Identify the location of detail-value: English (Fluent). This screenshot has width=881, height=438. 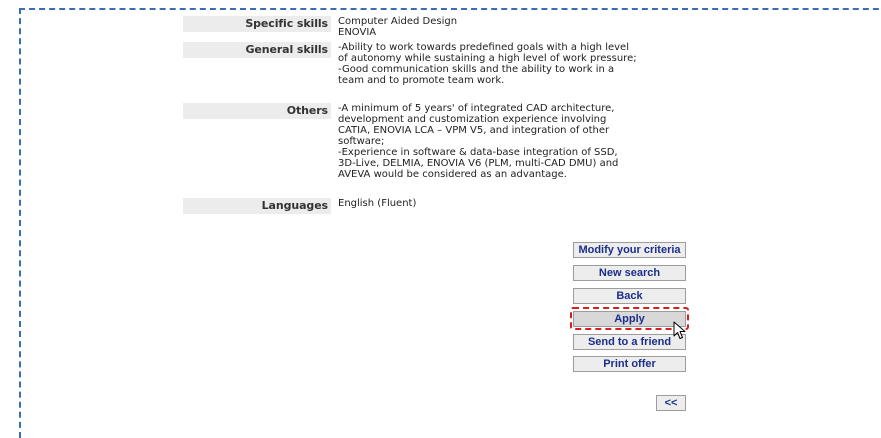
(377, 203).